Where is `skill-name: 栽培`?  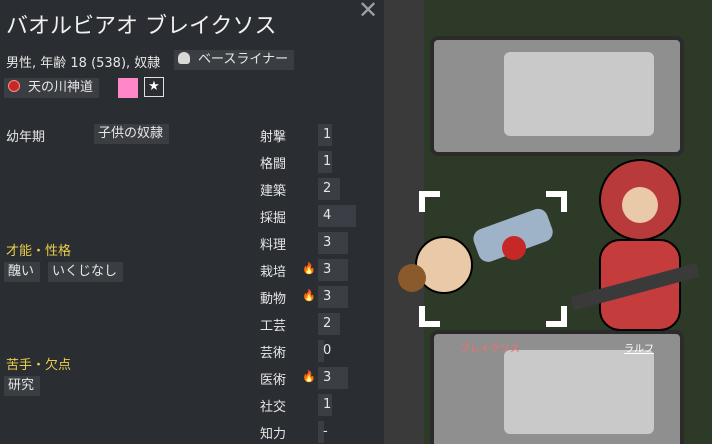
skill-name: 栽培 is located at coordinates (273, 272).